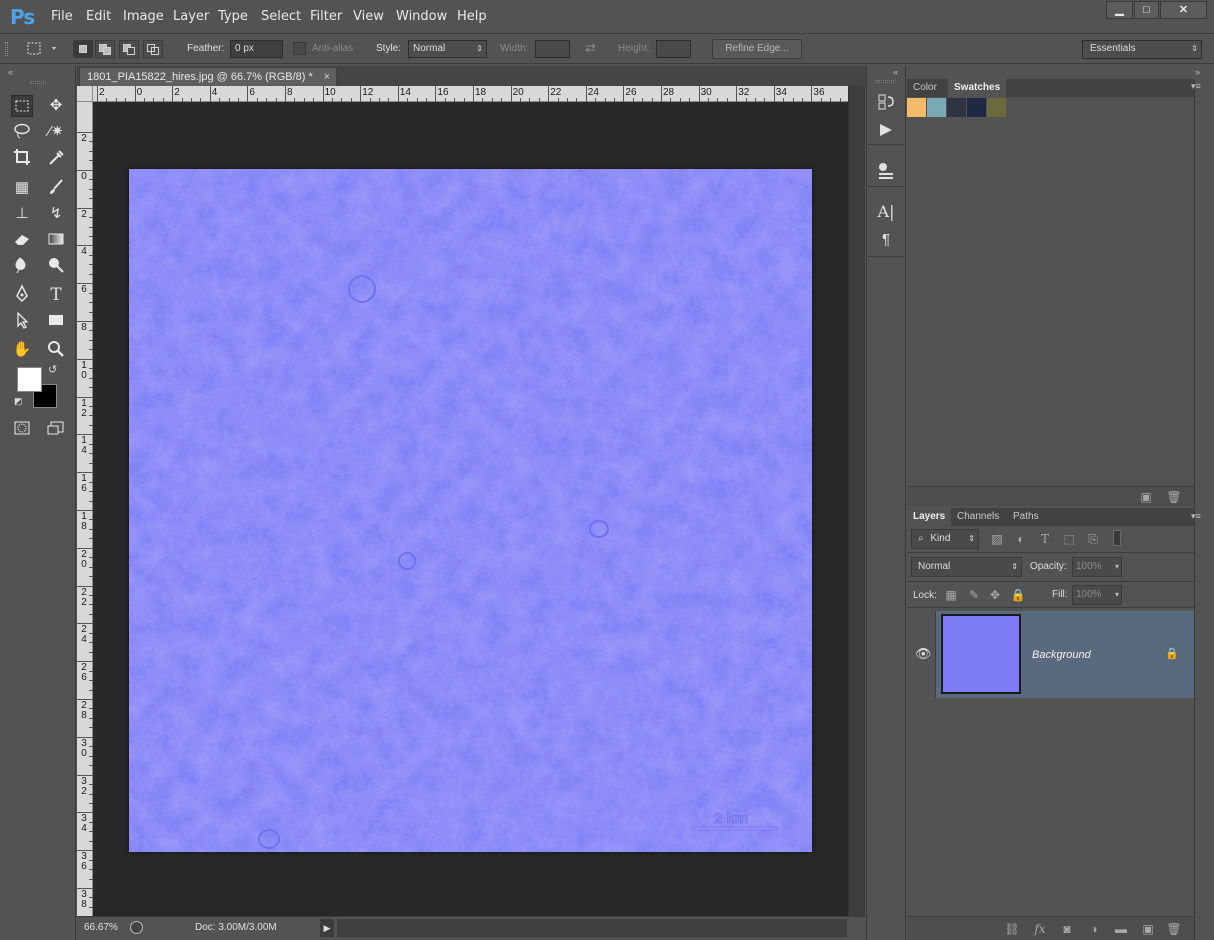 The image size is (1214, 940). What do you see at coordinates (299, 48) in the screenshot?
I see `antialias-checkbox` at bounding box center [299, 48].